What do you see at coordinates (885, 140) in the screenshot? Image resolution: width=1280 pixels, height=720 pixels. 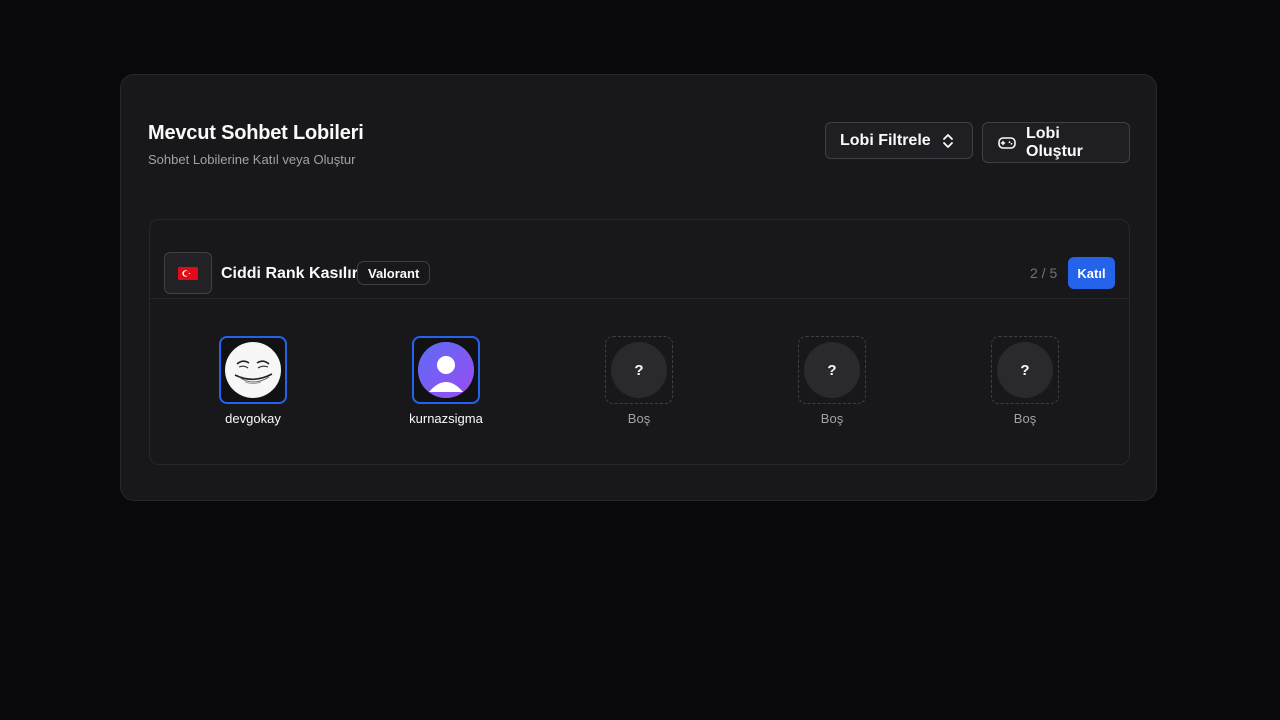 I see `filter-lobby-label: Lobi Filtrele` at bounding box center [885, 140].